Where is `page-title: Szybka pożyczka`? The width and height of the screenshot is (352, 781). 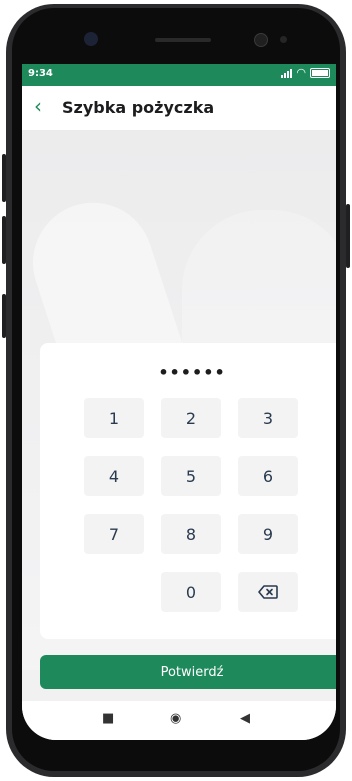
page-title: Szybka pożyczka is located at coordinates (138, 107).